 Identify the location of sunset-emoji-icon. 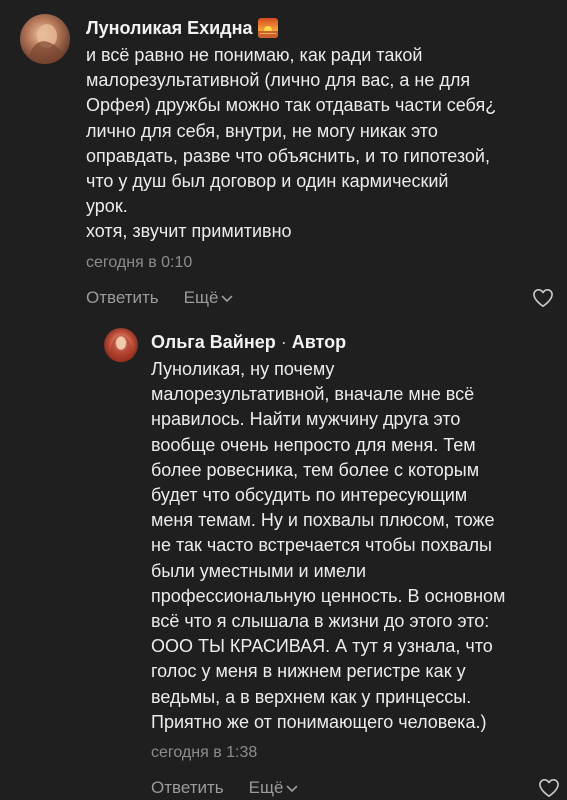
(268, 28).